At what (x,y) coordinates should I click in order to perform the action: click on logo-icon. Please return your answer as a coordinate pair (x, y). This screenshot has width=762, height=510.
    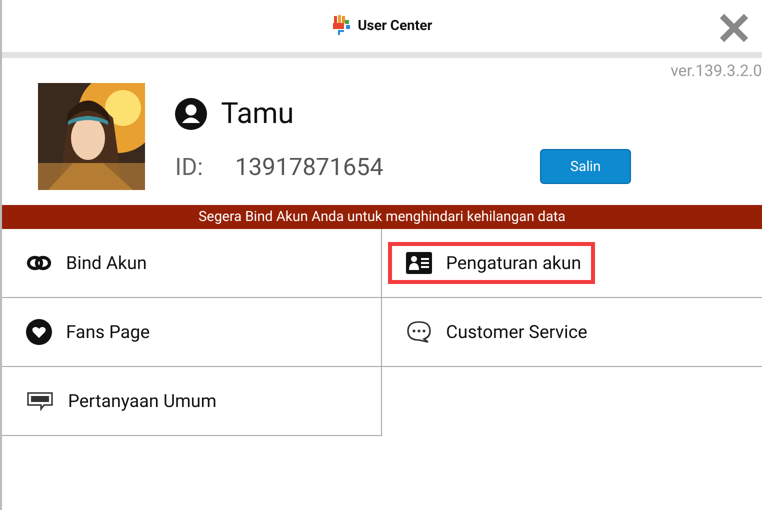
    Looking at the image, I should click on (342, 26).